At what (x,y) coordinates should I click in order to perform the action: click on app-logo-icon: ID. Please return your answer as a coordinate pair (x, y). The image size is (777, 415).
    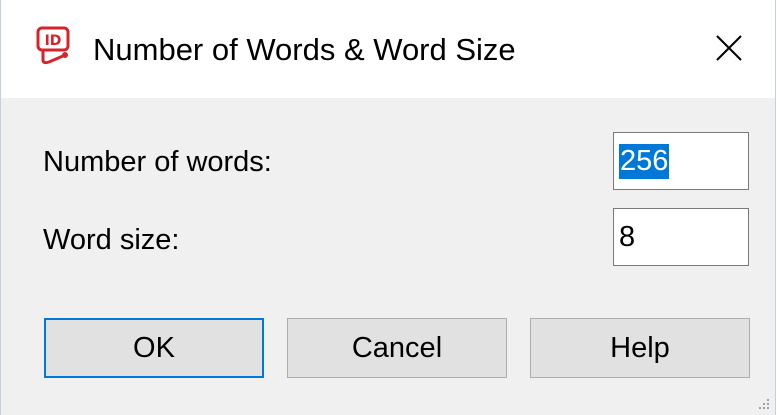
    Looking at the image, I should click on (53, 45).